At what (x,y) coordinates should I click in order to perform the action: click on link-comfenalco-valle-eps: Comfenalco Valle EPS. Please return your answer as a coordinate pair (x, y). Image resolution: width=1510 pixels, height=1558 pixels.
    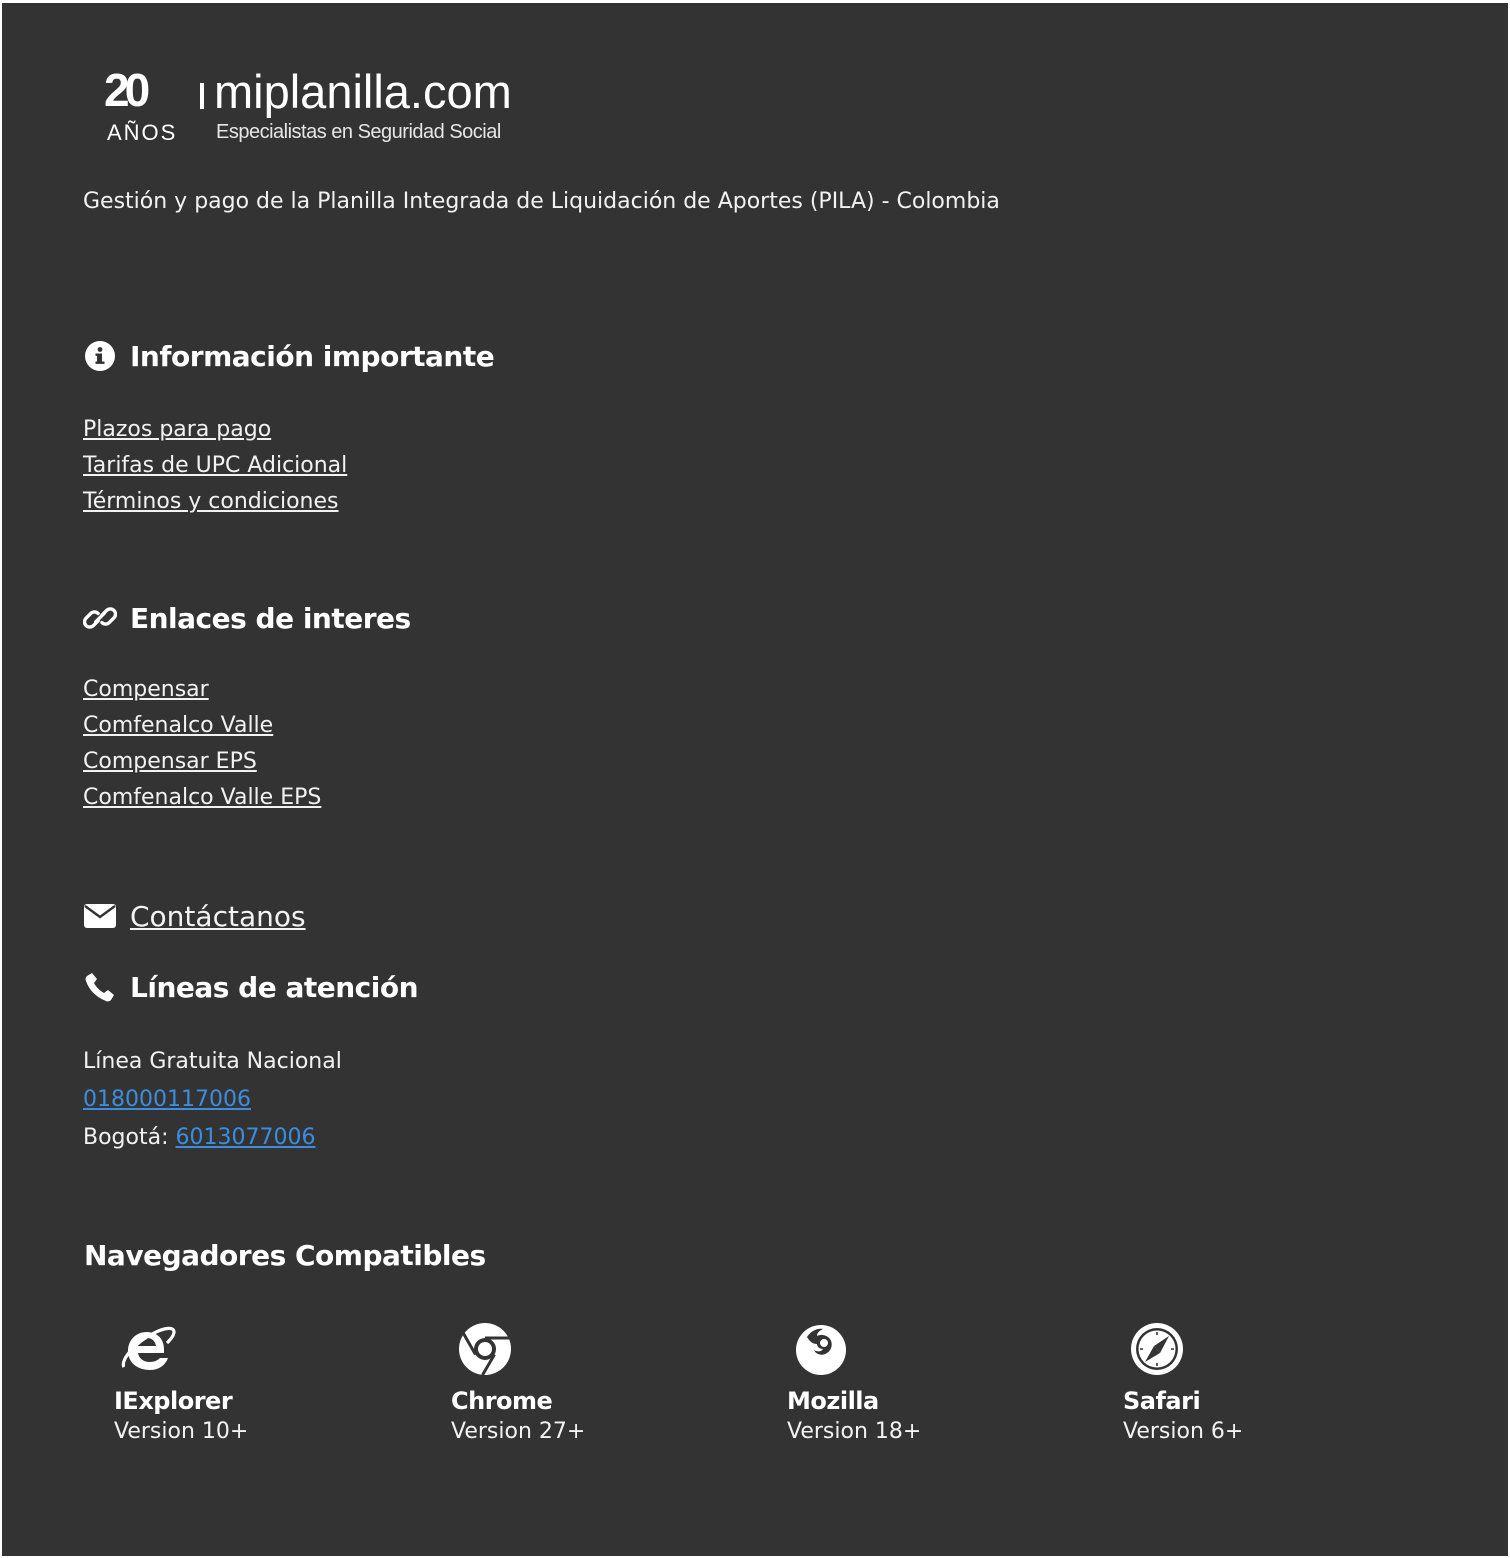
    Looking at the image, I should click on (202, 798).